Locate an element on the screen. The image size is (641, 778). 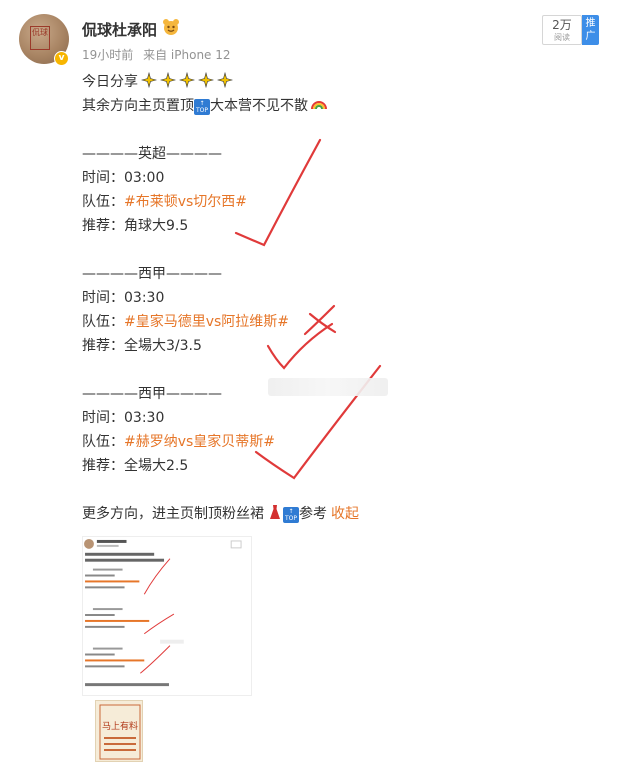
footer-tail: 参考 is located at coordinates (313, 514).